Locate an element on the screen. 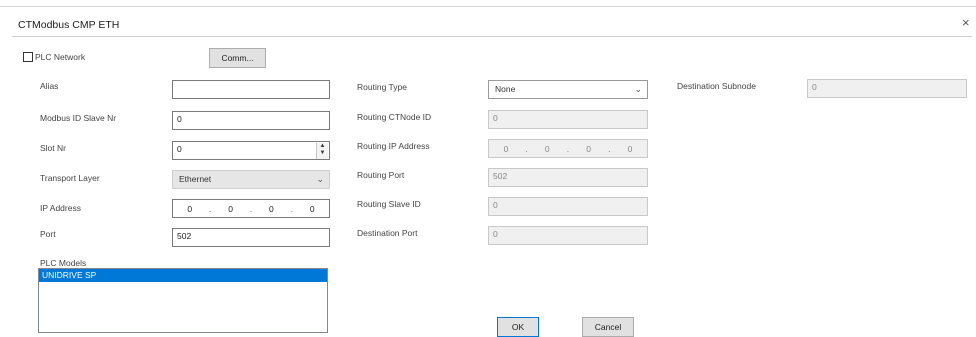 The height and width of the screenshot is (337, 976). slave-nr-input: 0 is located at coordinates (251, 120).